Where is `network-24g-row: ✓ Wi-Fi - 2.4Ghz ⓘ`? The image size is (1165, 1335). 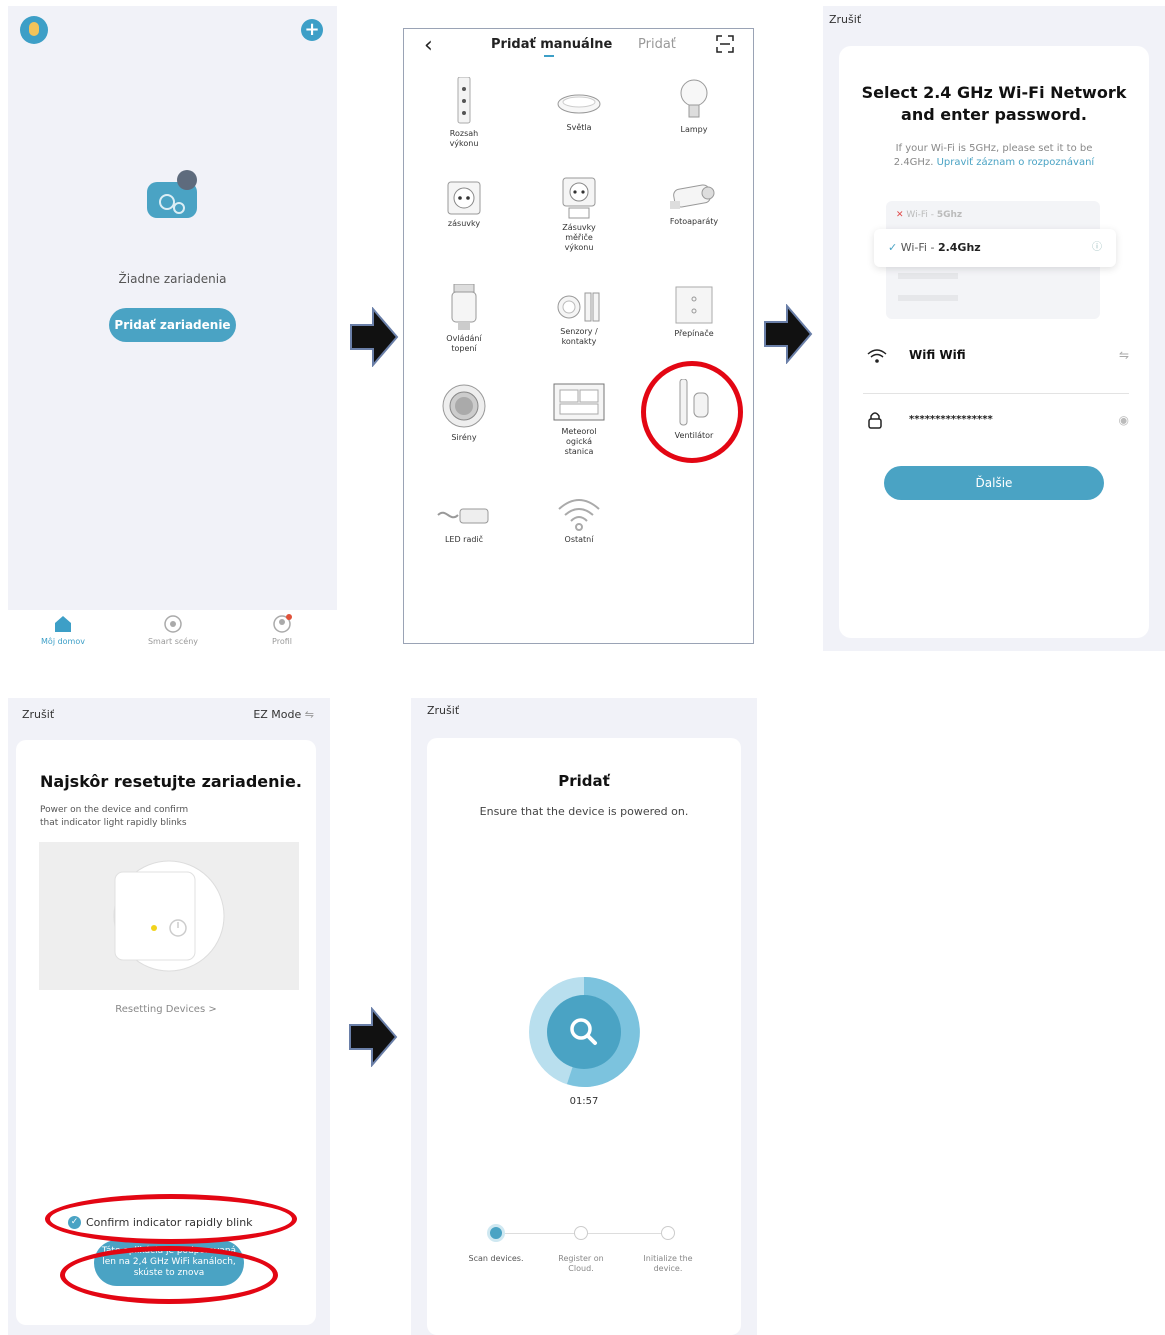 network-24g-row: ✓ Wi-Fi - 2.4Ghz ⓘ is located at coordinates (995, 248).